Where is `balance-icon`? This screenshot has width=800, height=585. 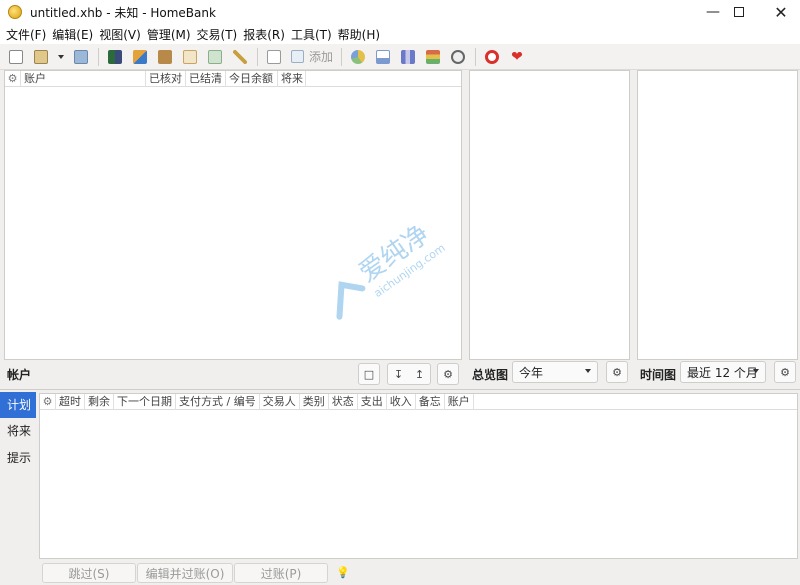
balance-icon is located at coordinates (408, 56).